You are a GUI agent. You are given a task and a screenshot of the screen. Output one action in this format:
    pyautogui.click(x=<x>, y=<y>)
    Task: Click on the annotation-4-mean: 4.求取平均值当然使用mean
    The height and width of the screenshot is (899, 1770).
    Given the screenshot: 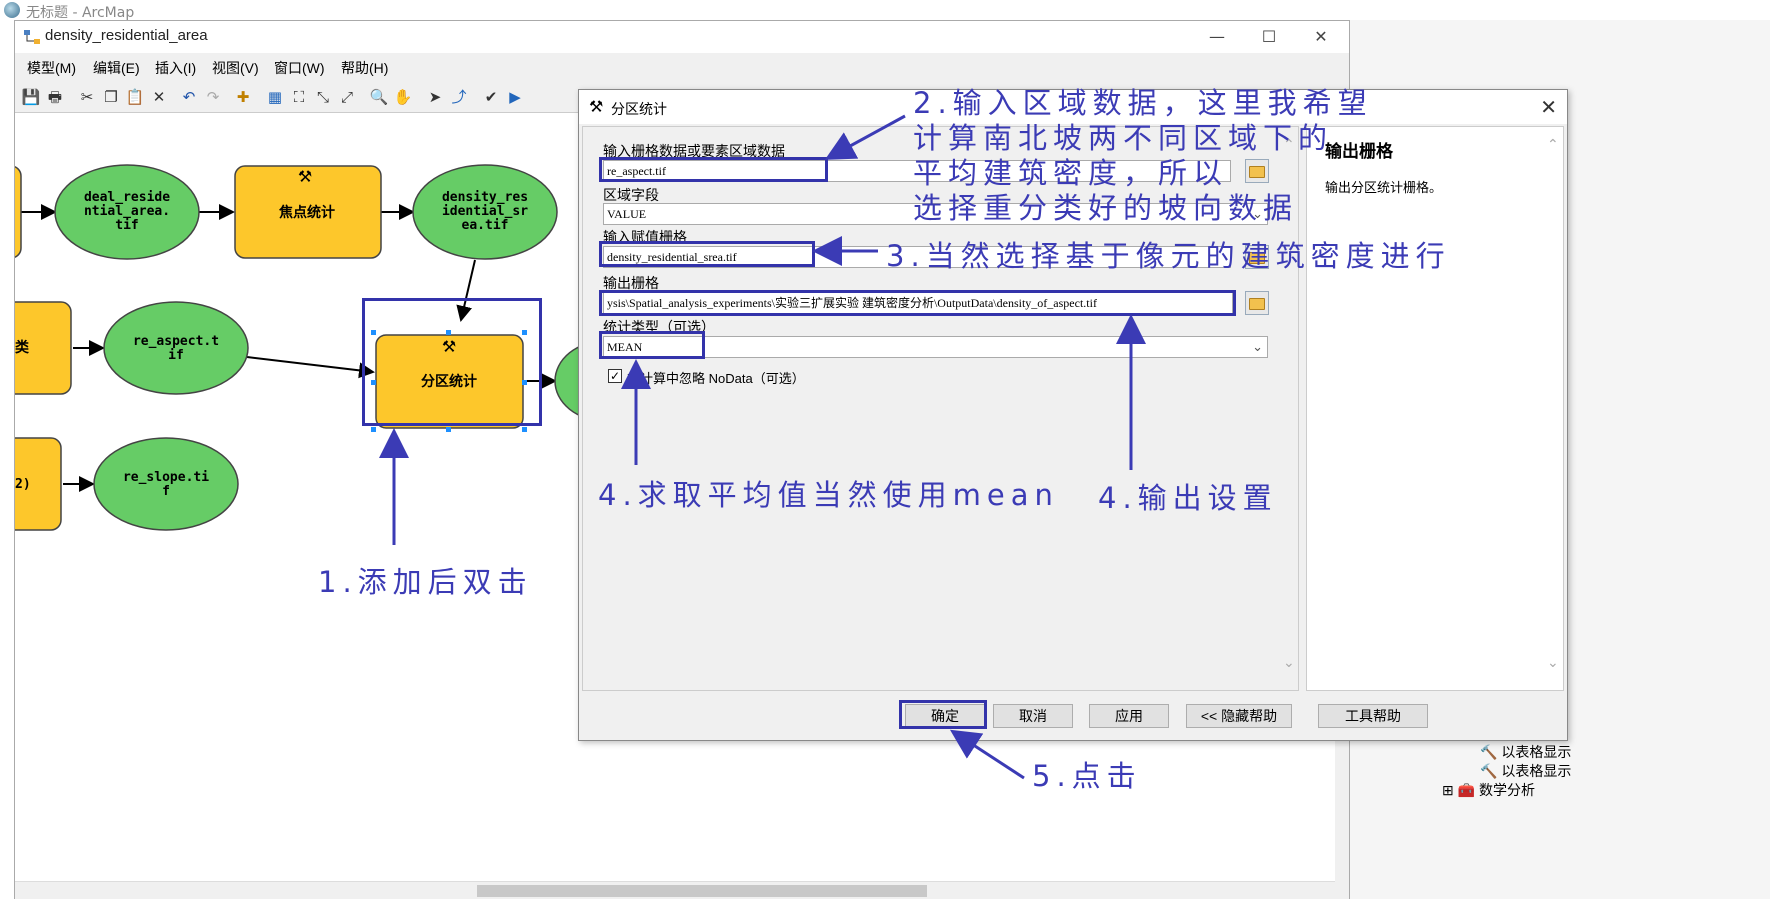 What is the action you would take?
    pyautogui.click(x=828, y=495)
    